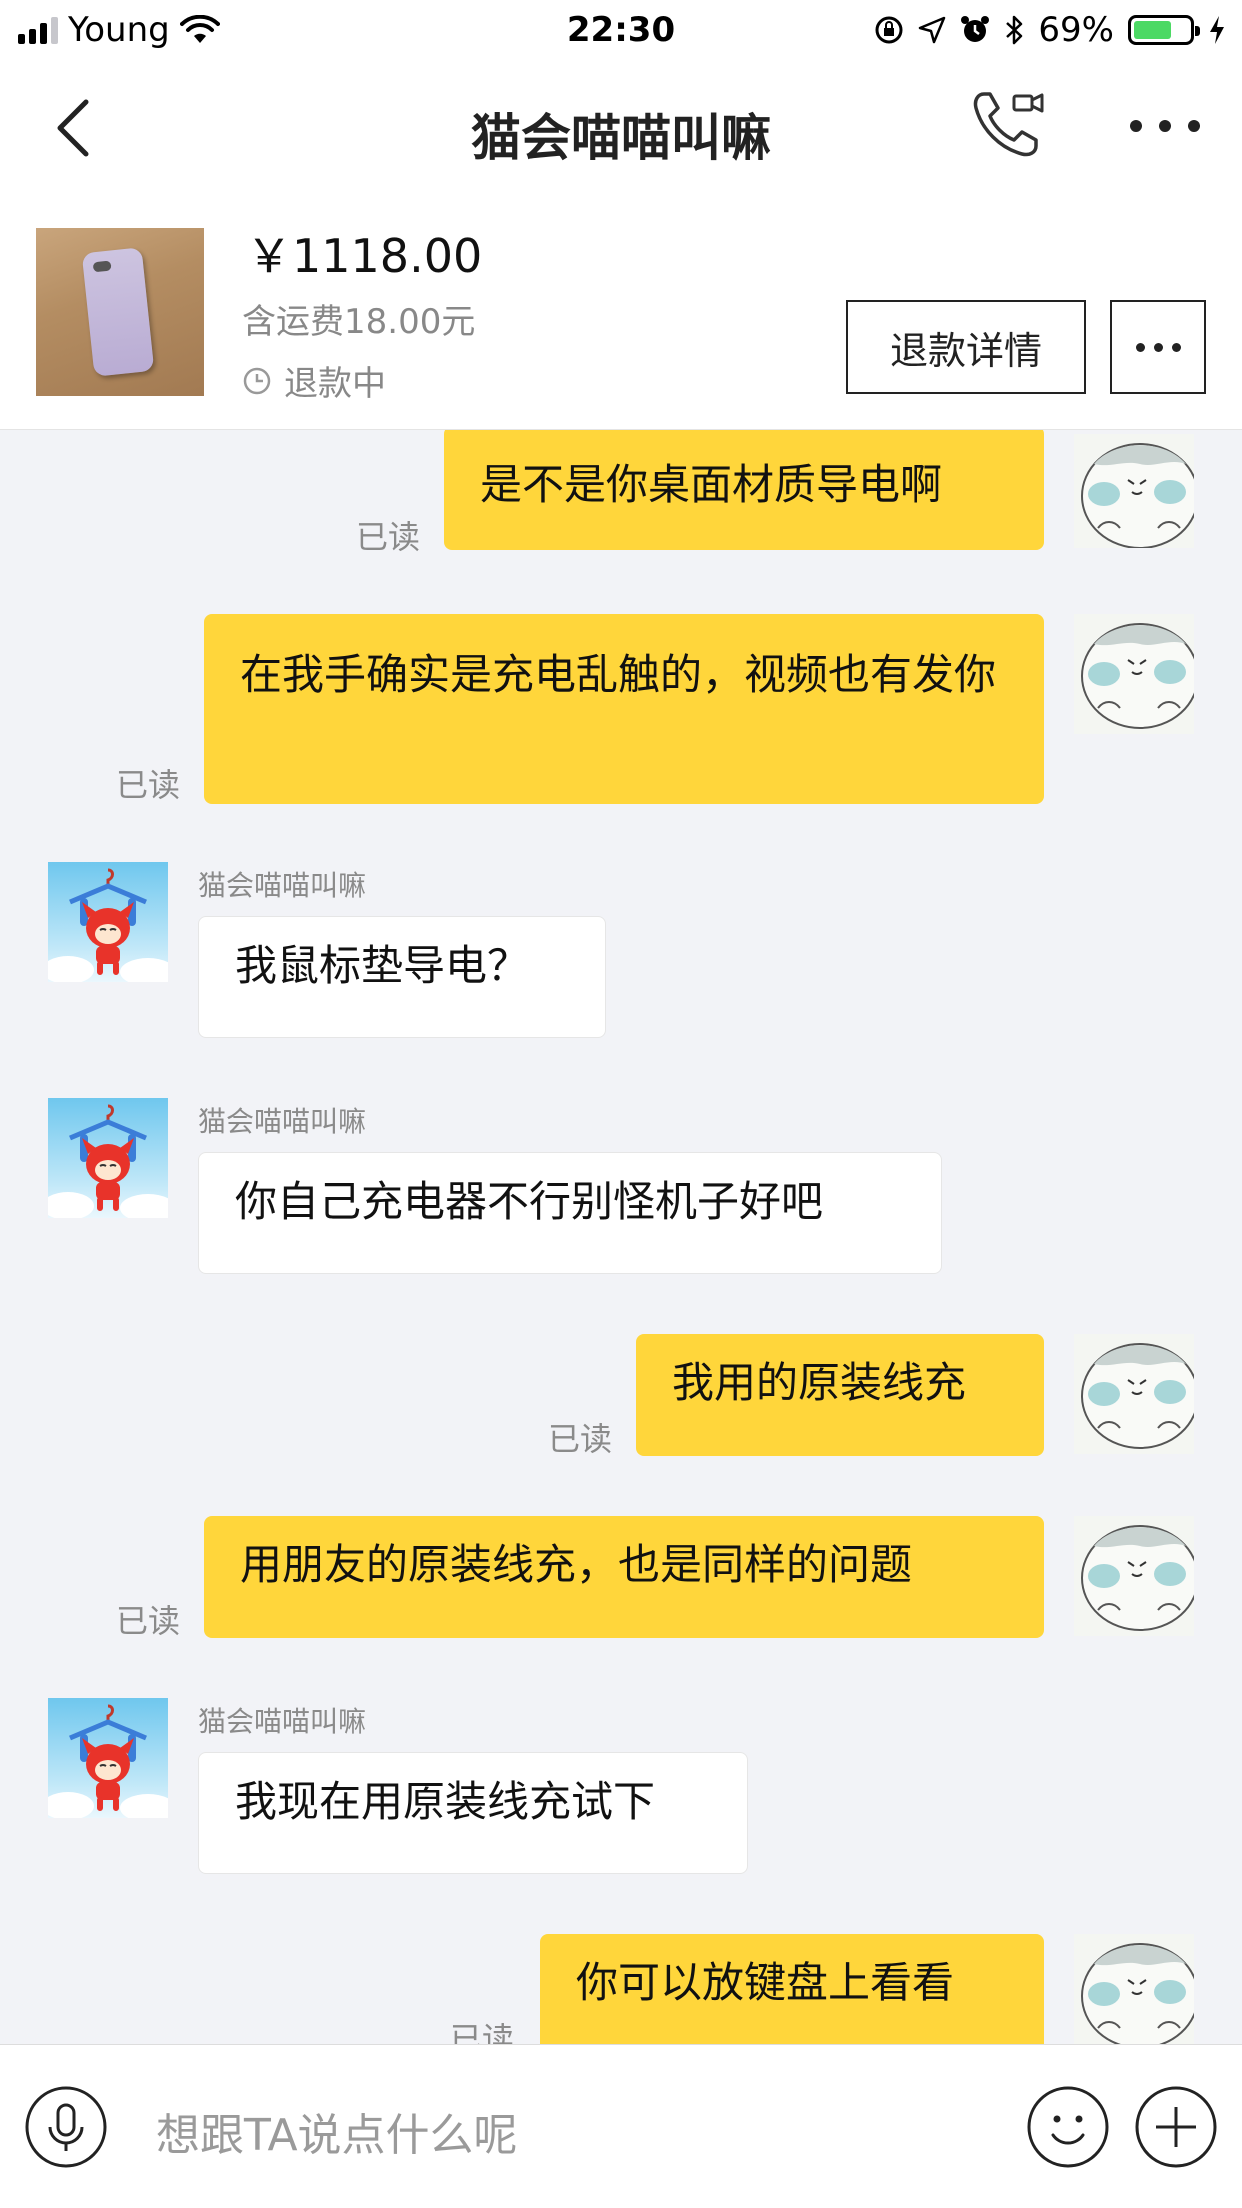 This screenshot has height=2208, width=1242. I want to click on rotation-lock-icon, so click(889, 30).